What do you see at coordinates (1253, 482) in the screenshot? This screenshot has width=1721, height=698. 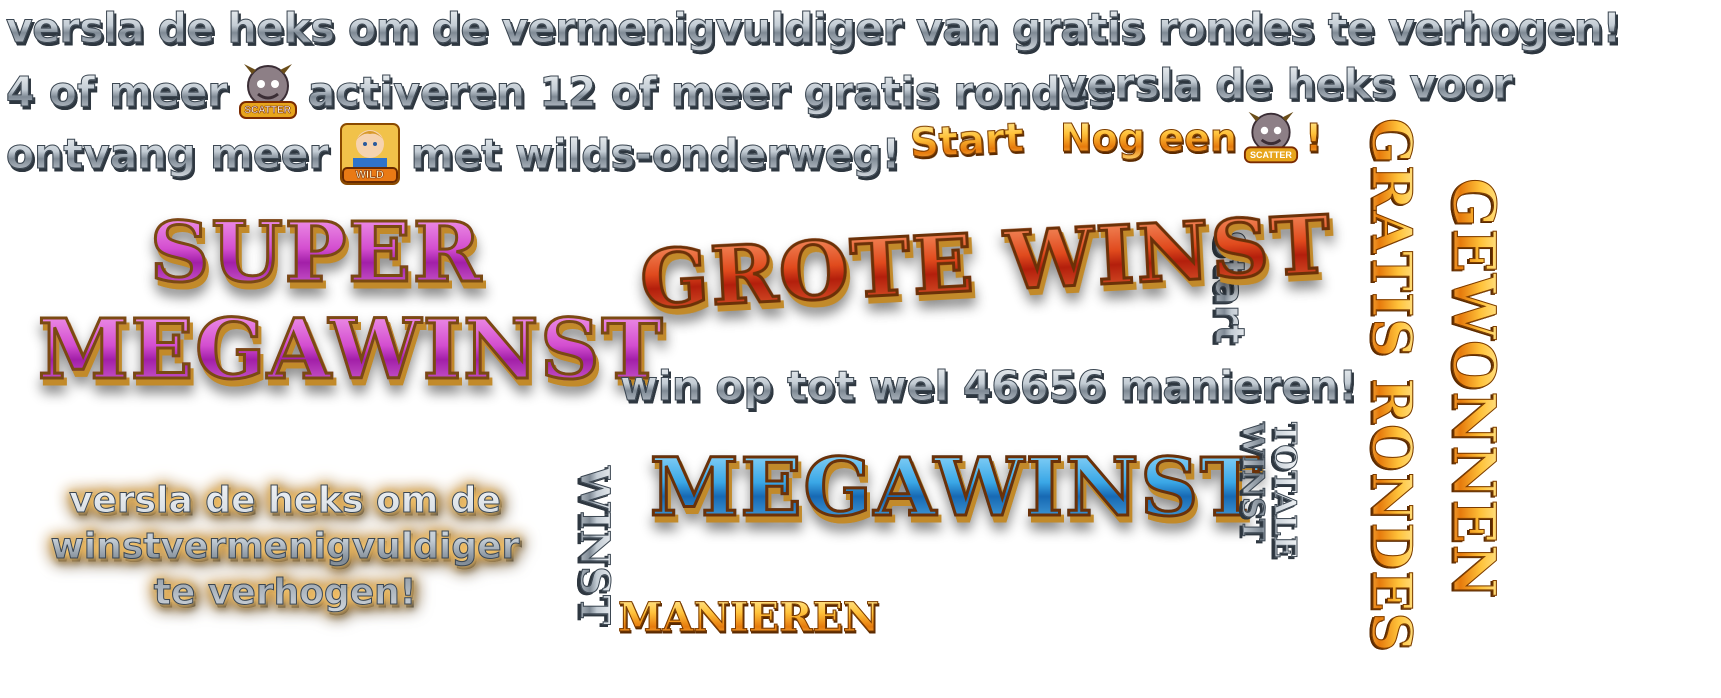 I see `winst-label: WINST` at bounding box center [1253, 482].